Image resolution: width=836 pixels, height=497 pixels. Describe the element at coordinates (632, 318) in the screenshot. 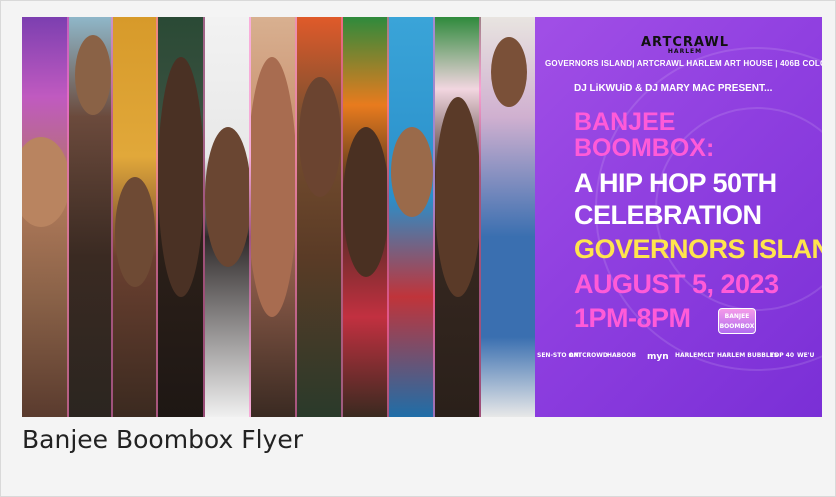

I see `event-time: 1PM-8PM` at that location.